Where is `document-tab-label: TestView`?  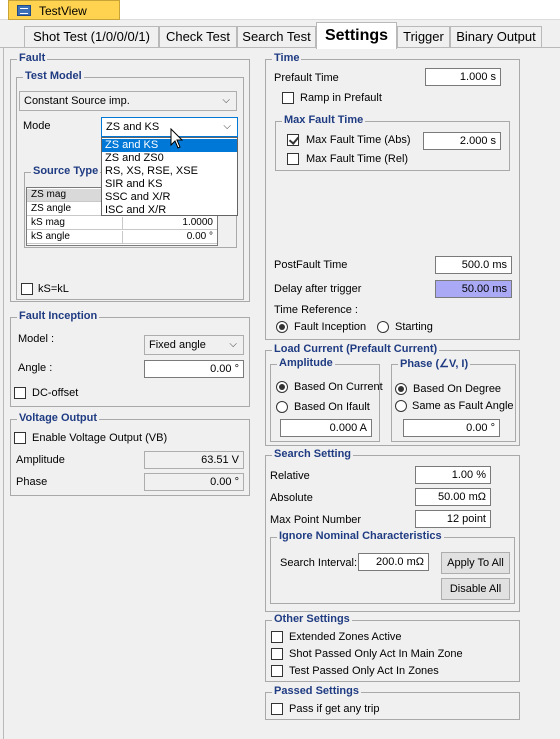
document-tab-label: TestView is located at coordinates (63, 11).